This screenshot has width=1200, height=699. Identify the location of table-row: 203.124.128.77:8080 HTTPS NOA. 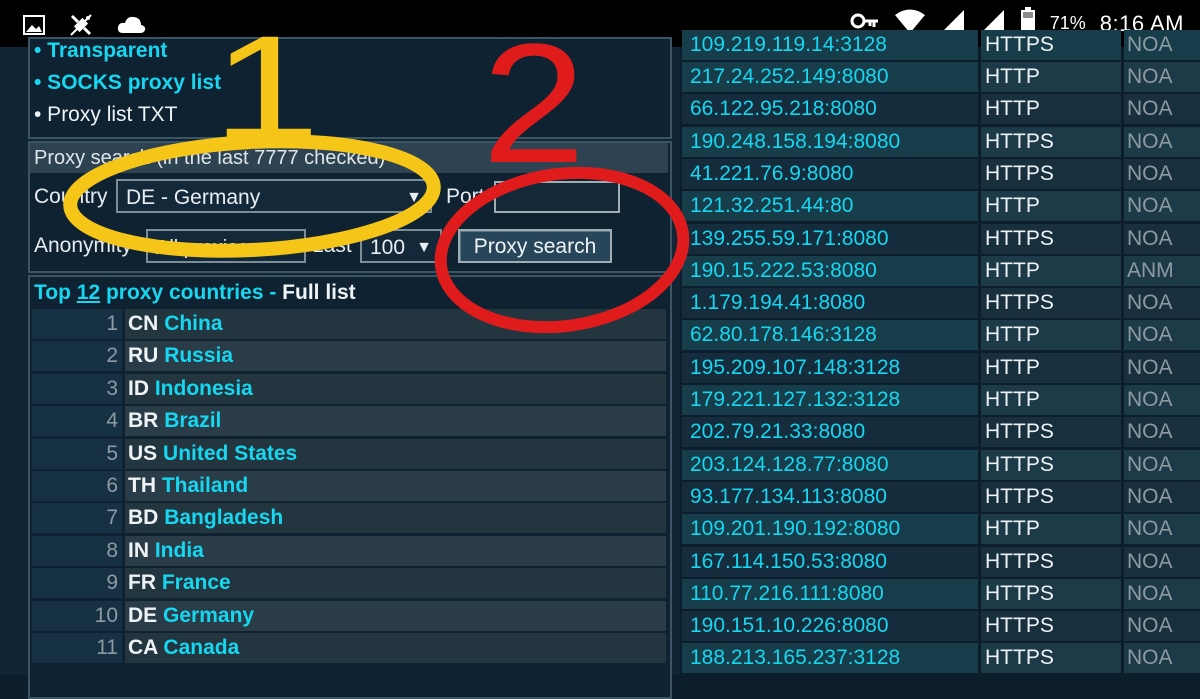
(940, 464).